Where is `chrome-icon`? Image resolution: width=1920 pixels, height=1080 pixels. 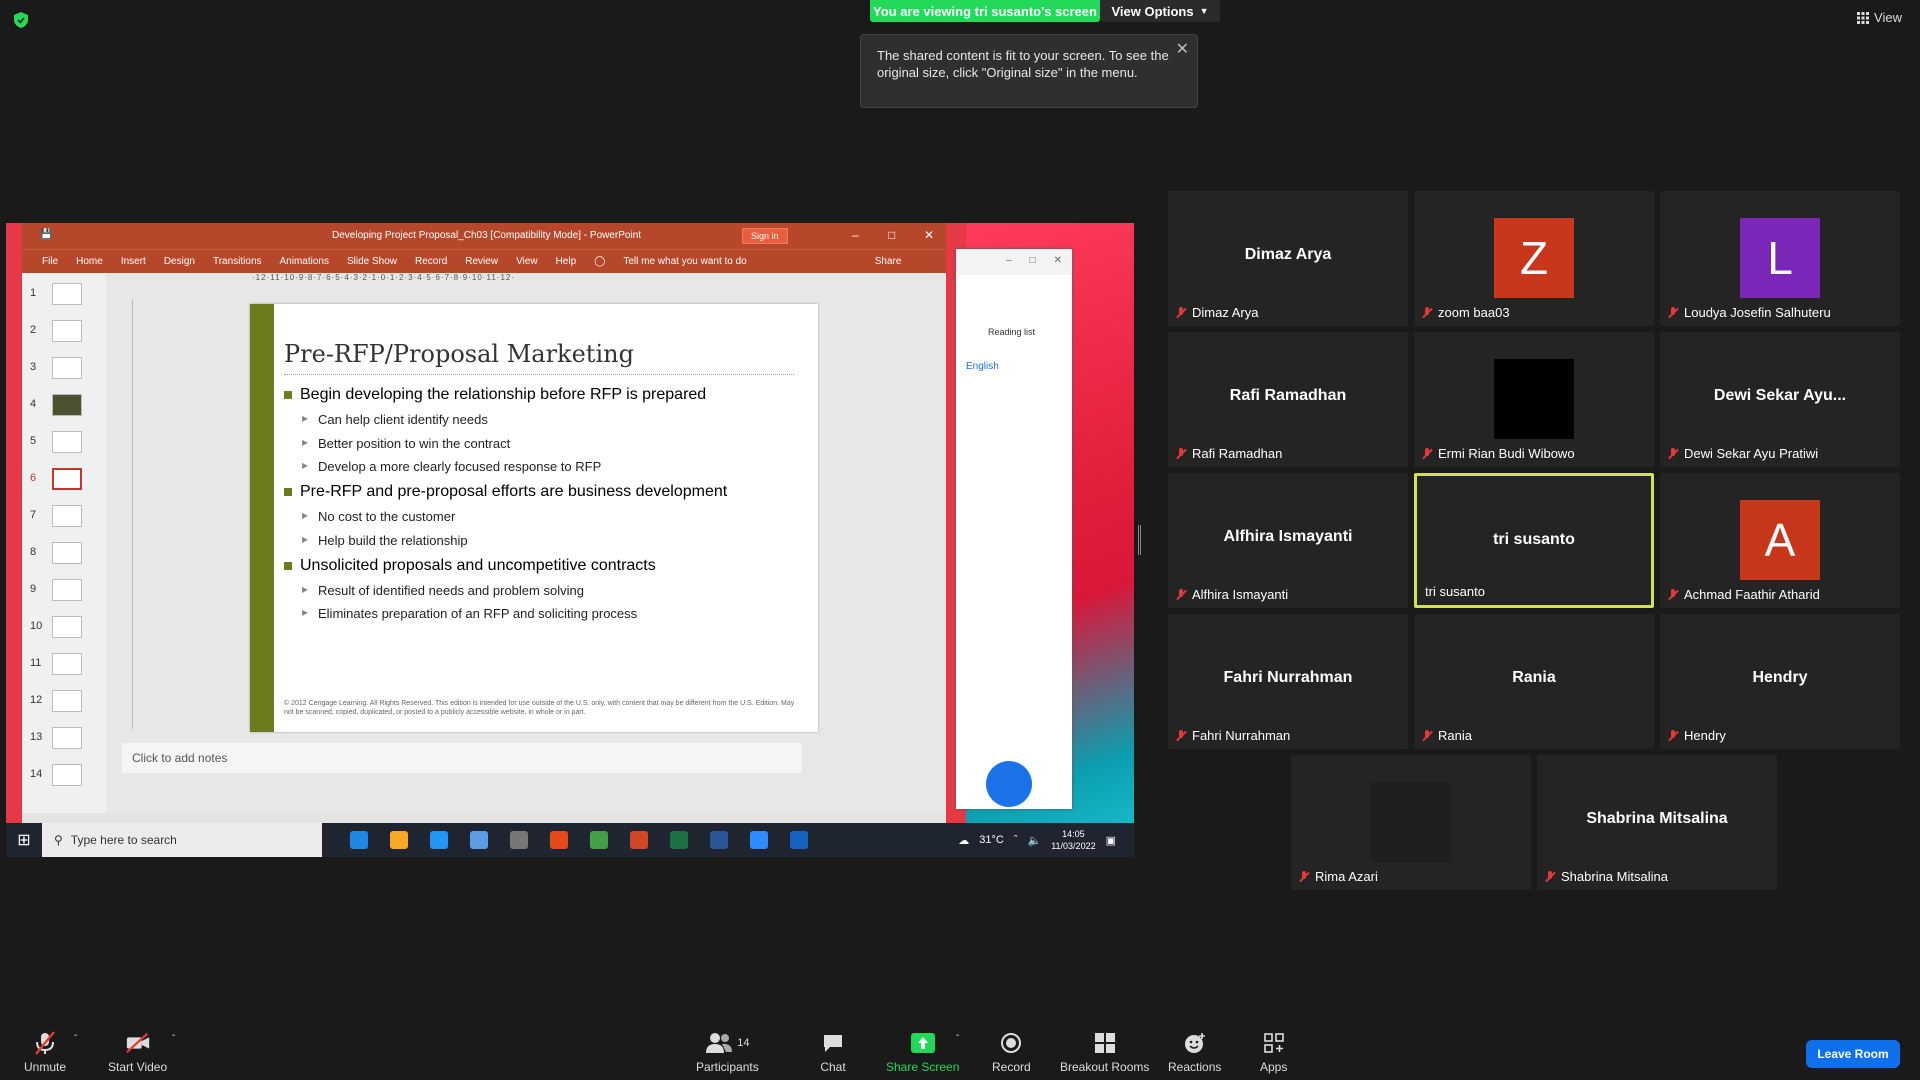 chrome-icon is located at coordinates (599, 840).